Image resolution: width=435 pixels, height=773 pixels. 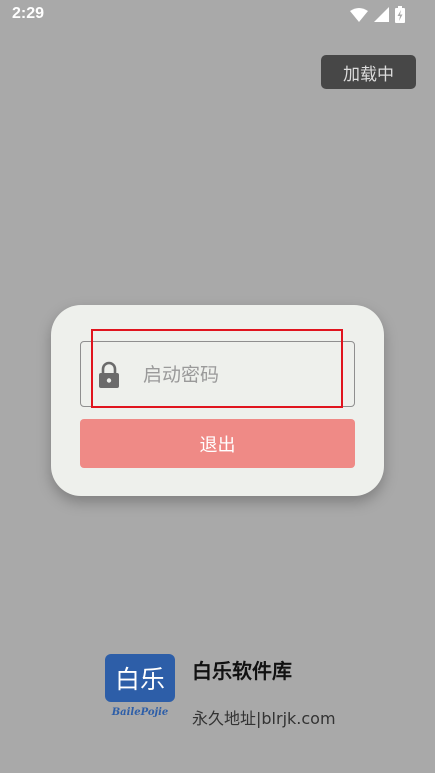 I want to click on password-field, so click(x=217, y=374).